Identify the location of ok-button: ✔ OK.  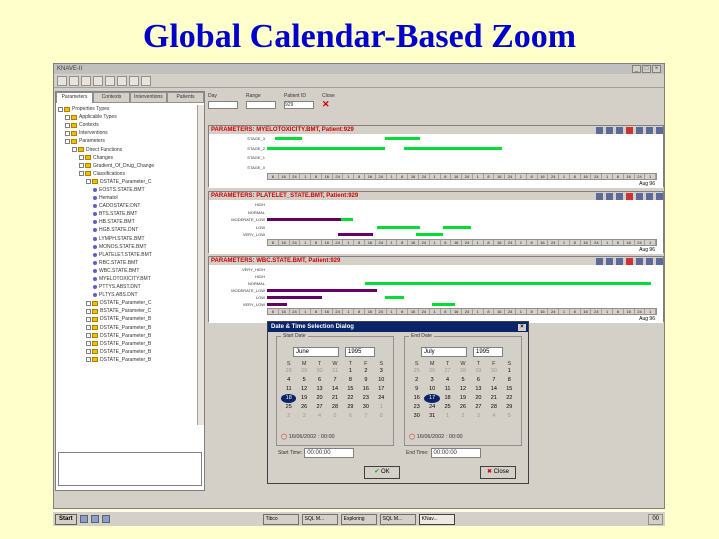
(382, 472).